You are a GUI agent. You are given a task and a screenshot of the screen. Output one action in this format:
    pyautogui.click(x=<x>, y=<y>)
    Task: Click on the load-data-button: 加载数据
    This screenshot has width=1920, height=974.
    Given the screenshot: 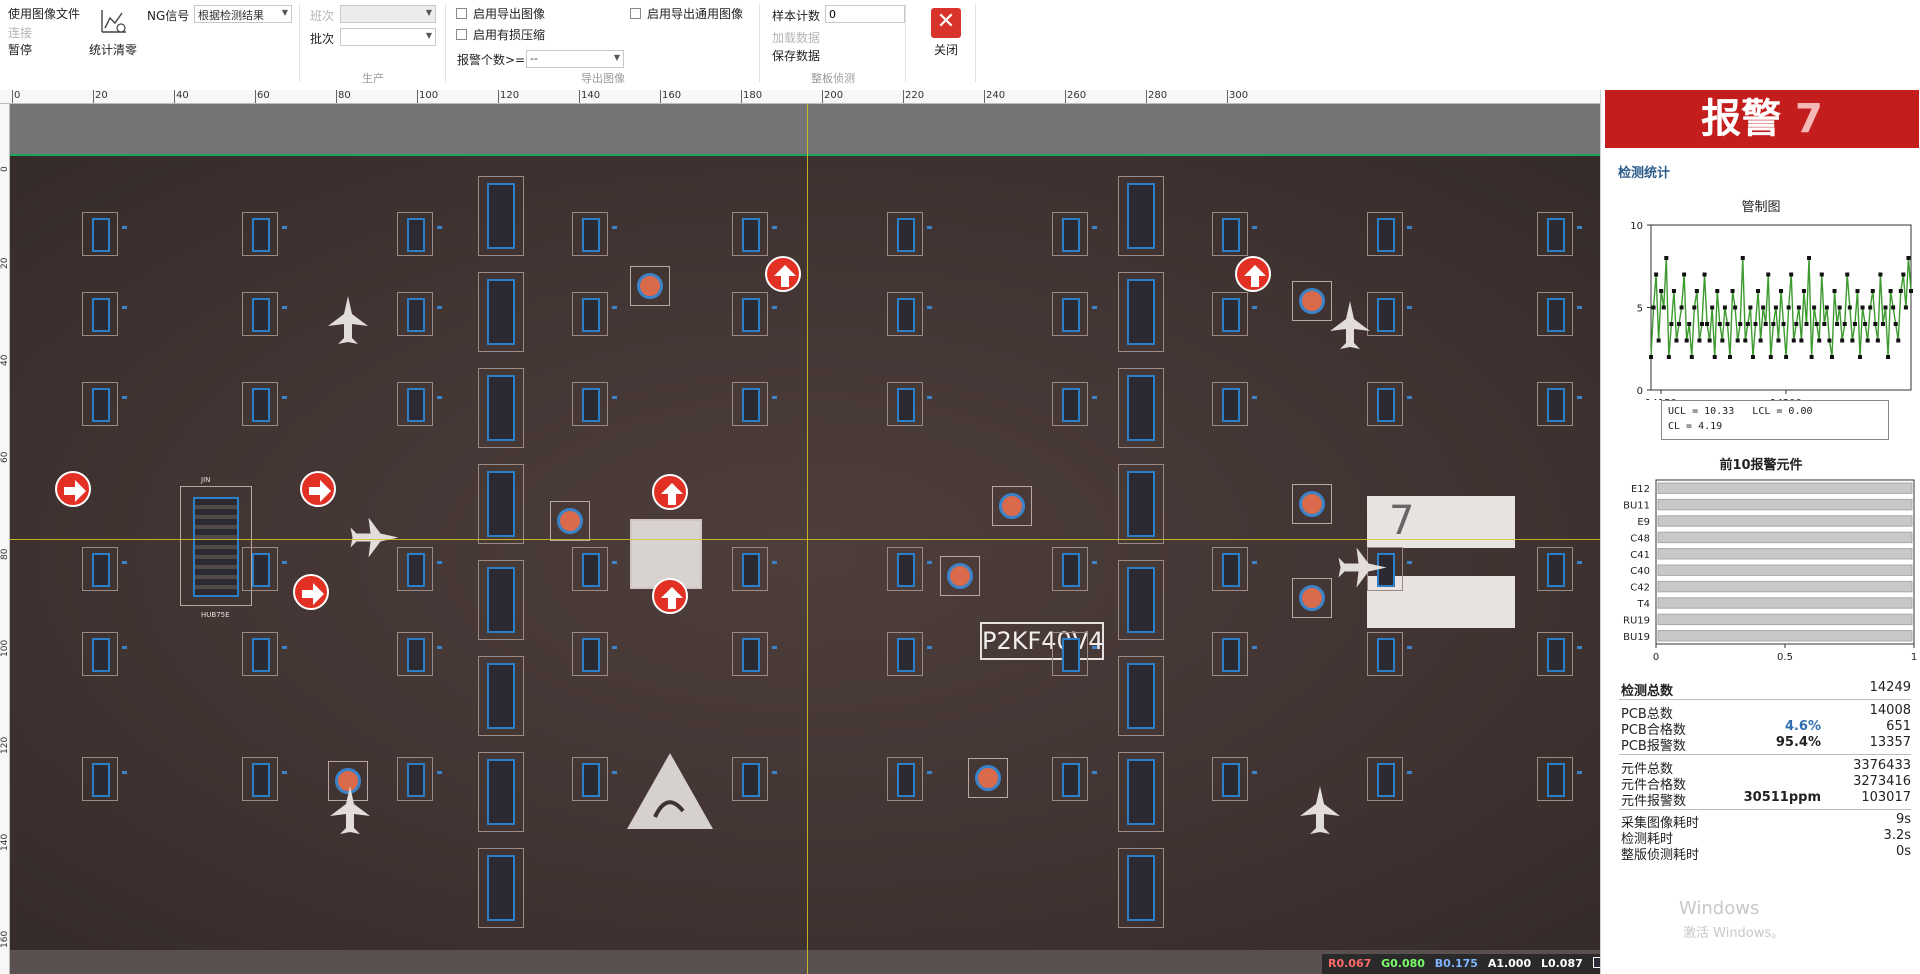 What is the action you would take?
    pyautogui.click(x=796, y=37)
    